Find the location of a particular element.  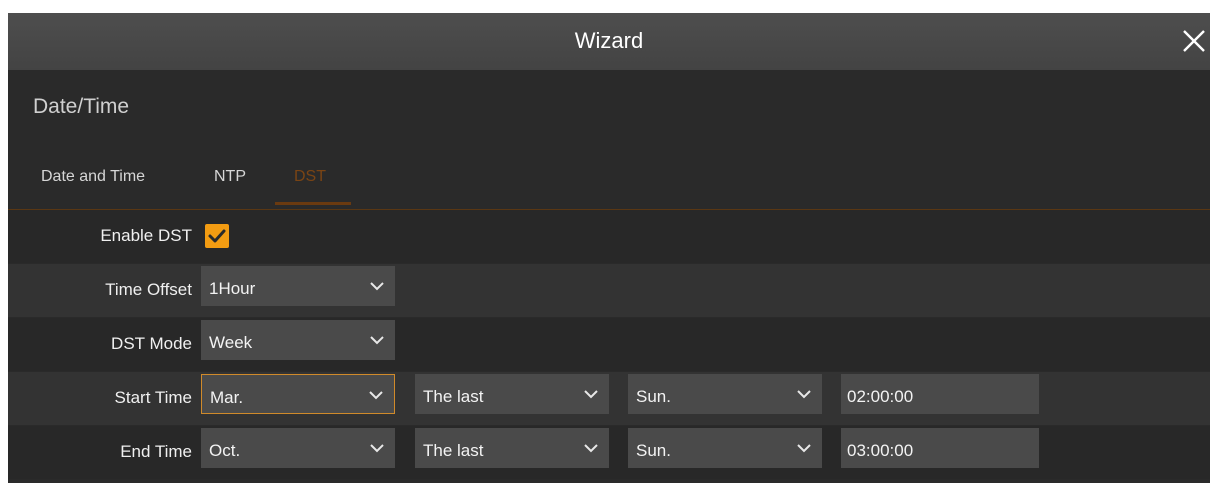

start-time-value: 02:00:00 is located at coordinates (880, 396).